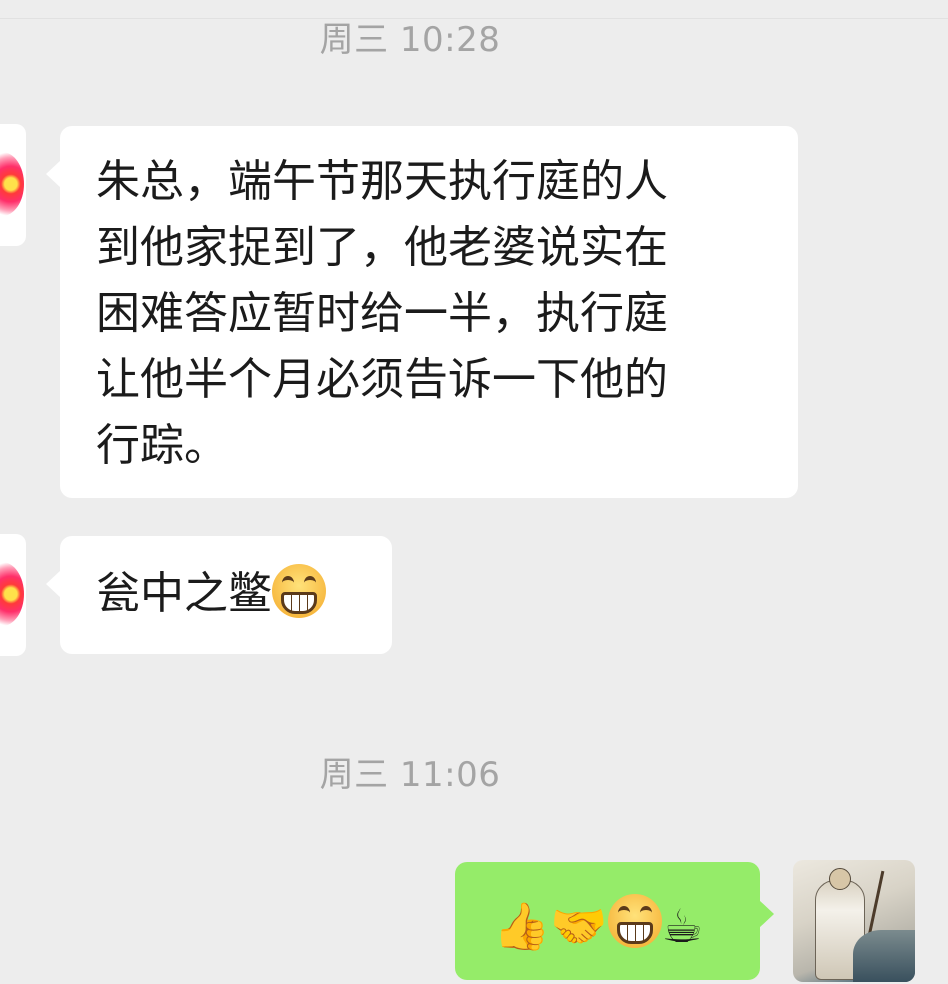 The image size is (948, 984). What do you see at coordinates (682, 925) in the screenshot?
I see `coffee-icon: ☕` at bounding box center [682, 925].